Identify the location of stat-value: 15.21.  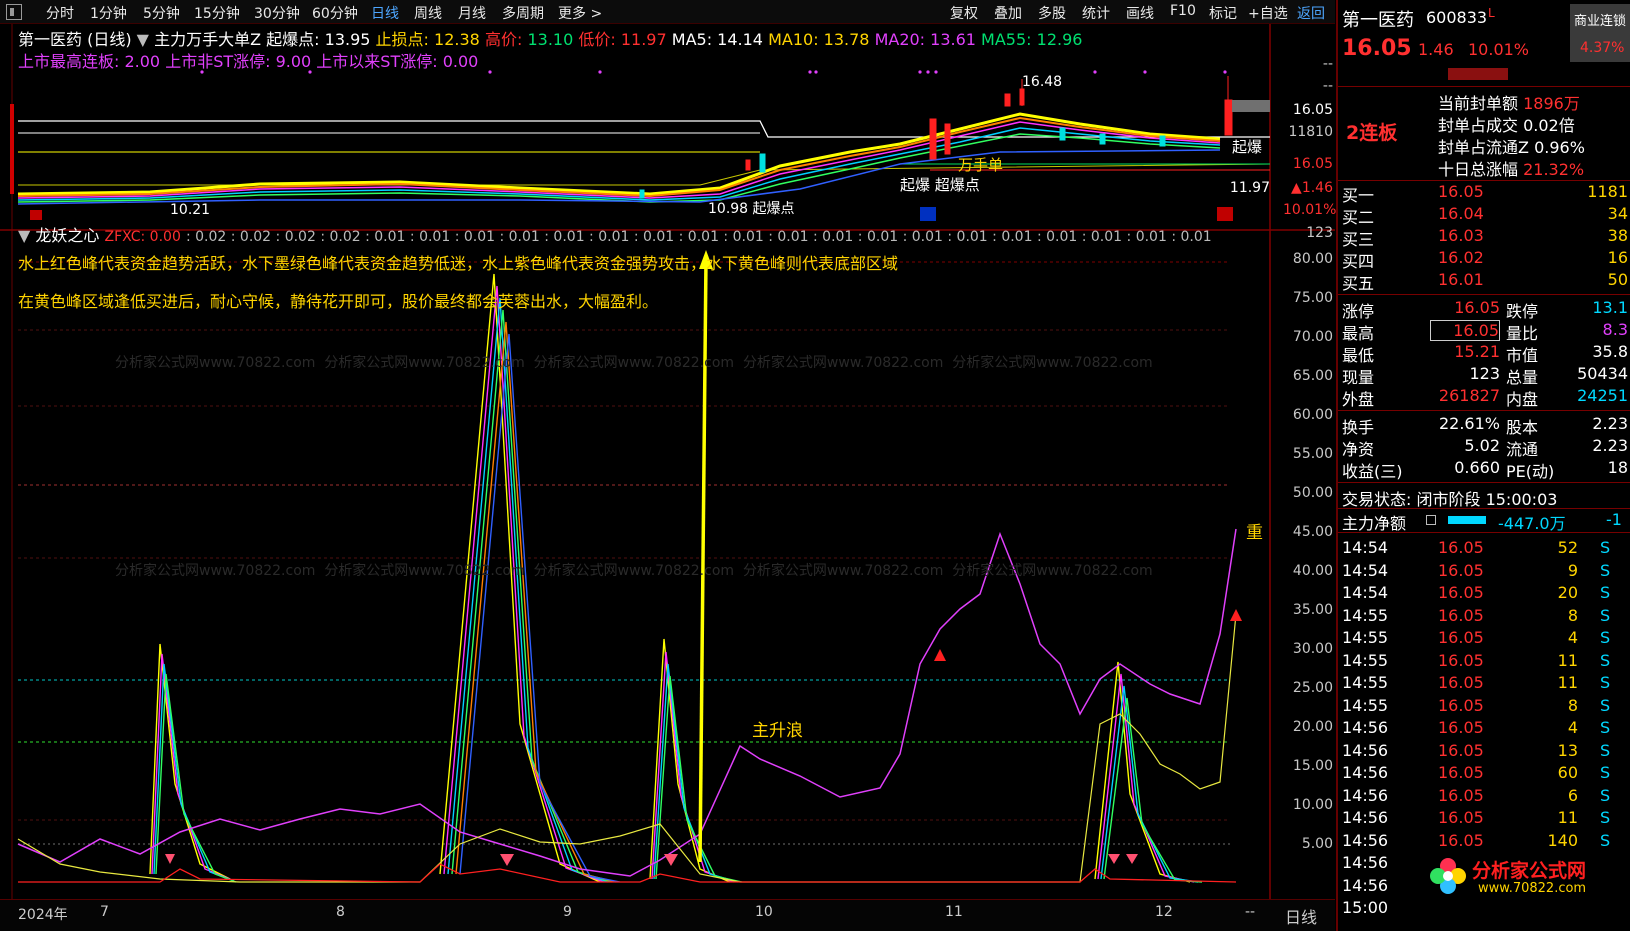
(1477, 351).